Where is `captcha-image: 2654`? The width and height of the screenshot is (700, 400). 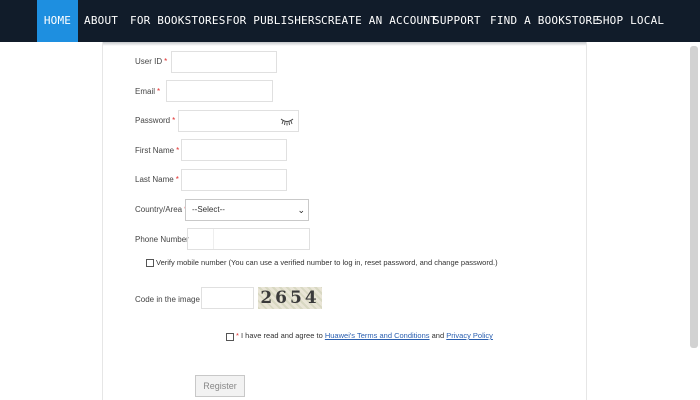
captcha-image: 2654 is located at coordinates (290, 298).